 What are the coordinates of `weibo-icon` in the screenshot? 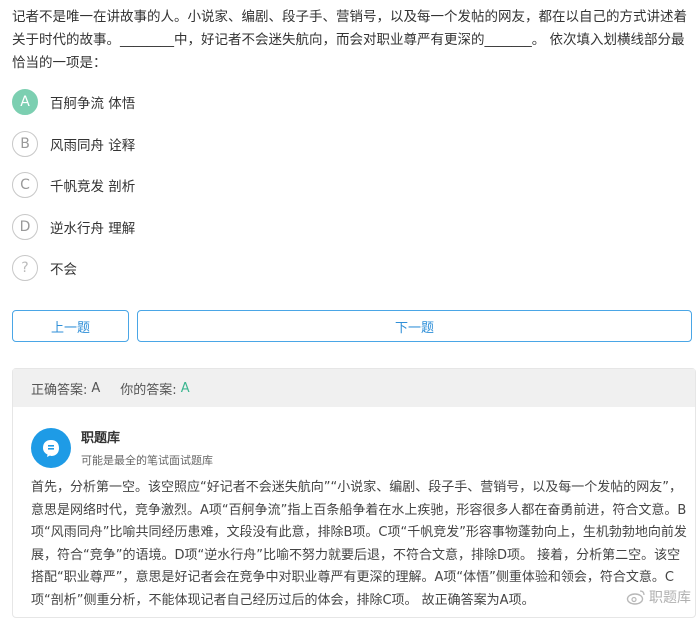 It's located at (635, 597).